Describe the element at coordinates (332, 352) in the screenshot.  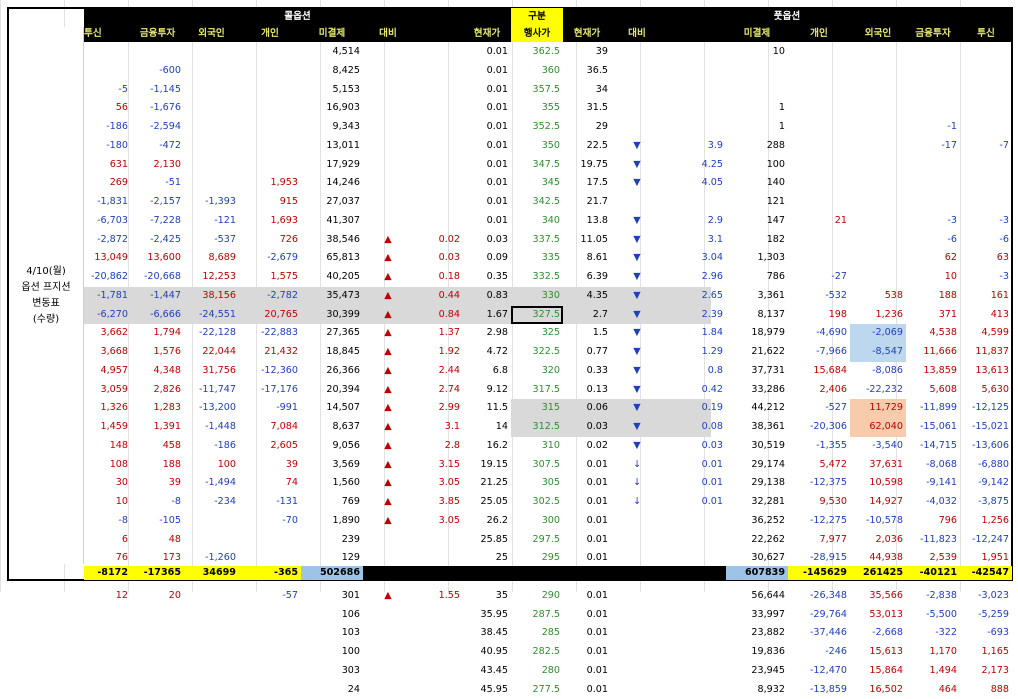
I see `table-cell: 18,845` at that location.